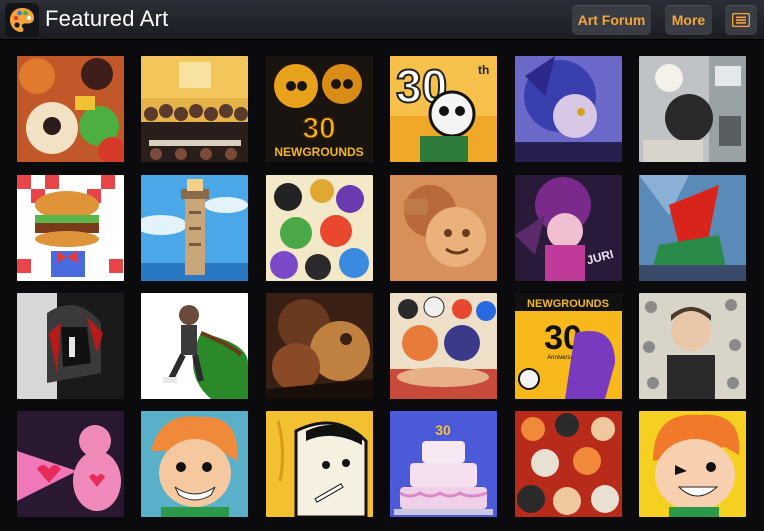 This screenshot has height=531, width=764. Describe the element at coordinates (611, 20) in the screenshot. I see `art-forum-button: Art Forum` at that location.